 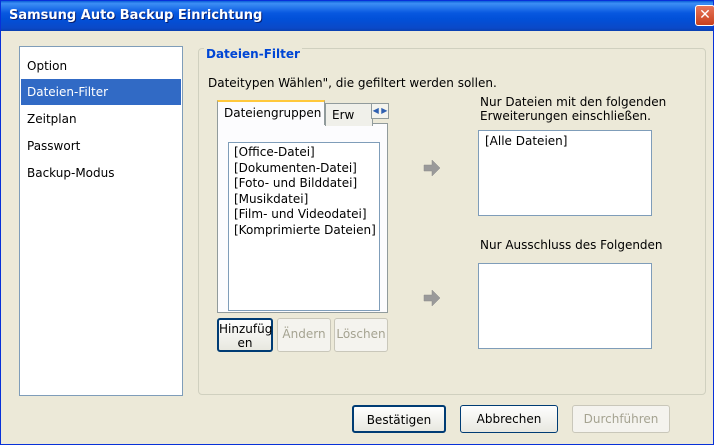 I want to click on close-icon: ✕, so click(x=705, y=15).